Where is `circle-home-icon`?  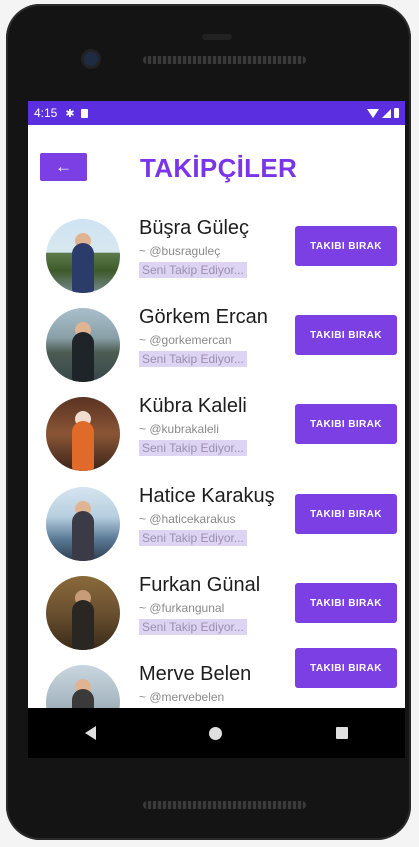 circle-home-icon is located at coordinates (216, 733).